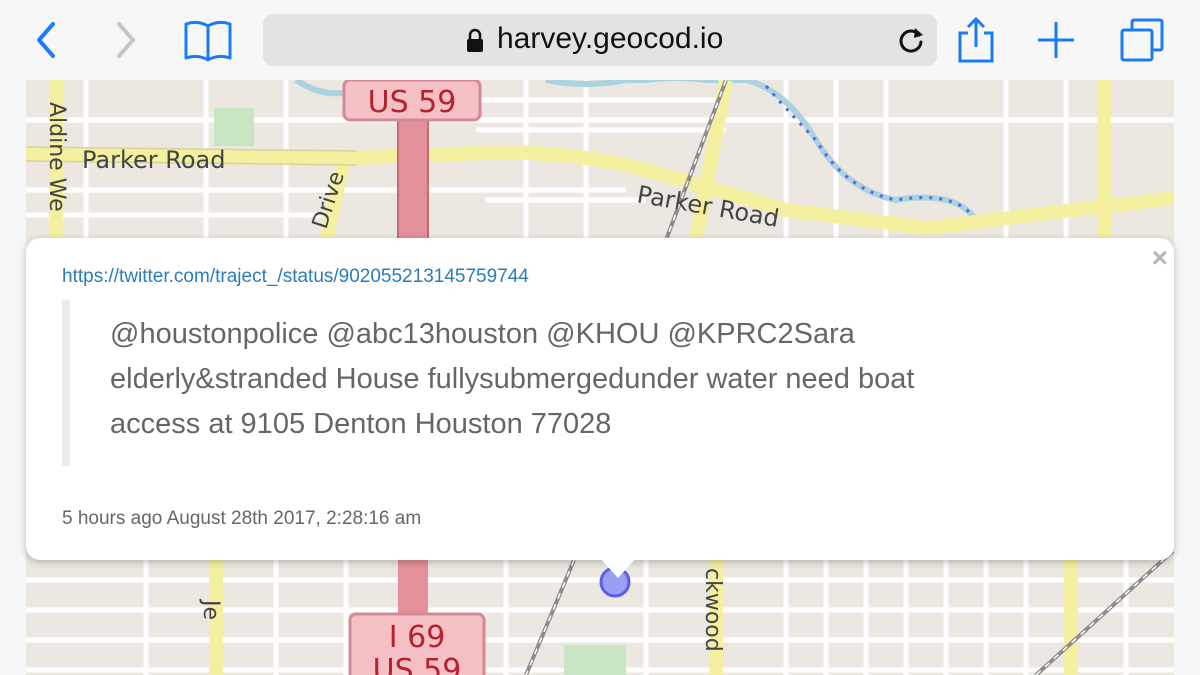  What do you see at coordinates (13, 377) in the screenshot?
I see `left-margin` at bounding box center [13, 377].